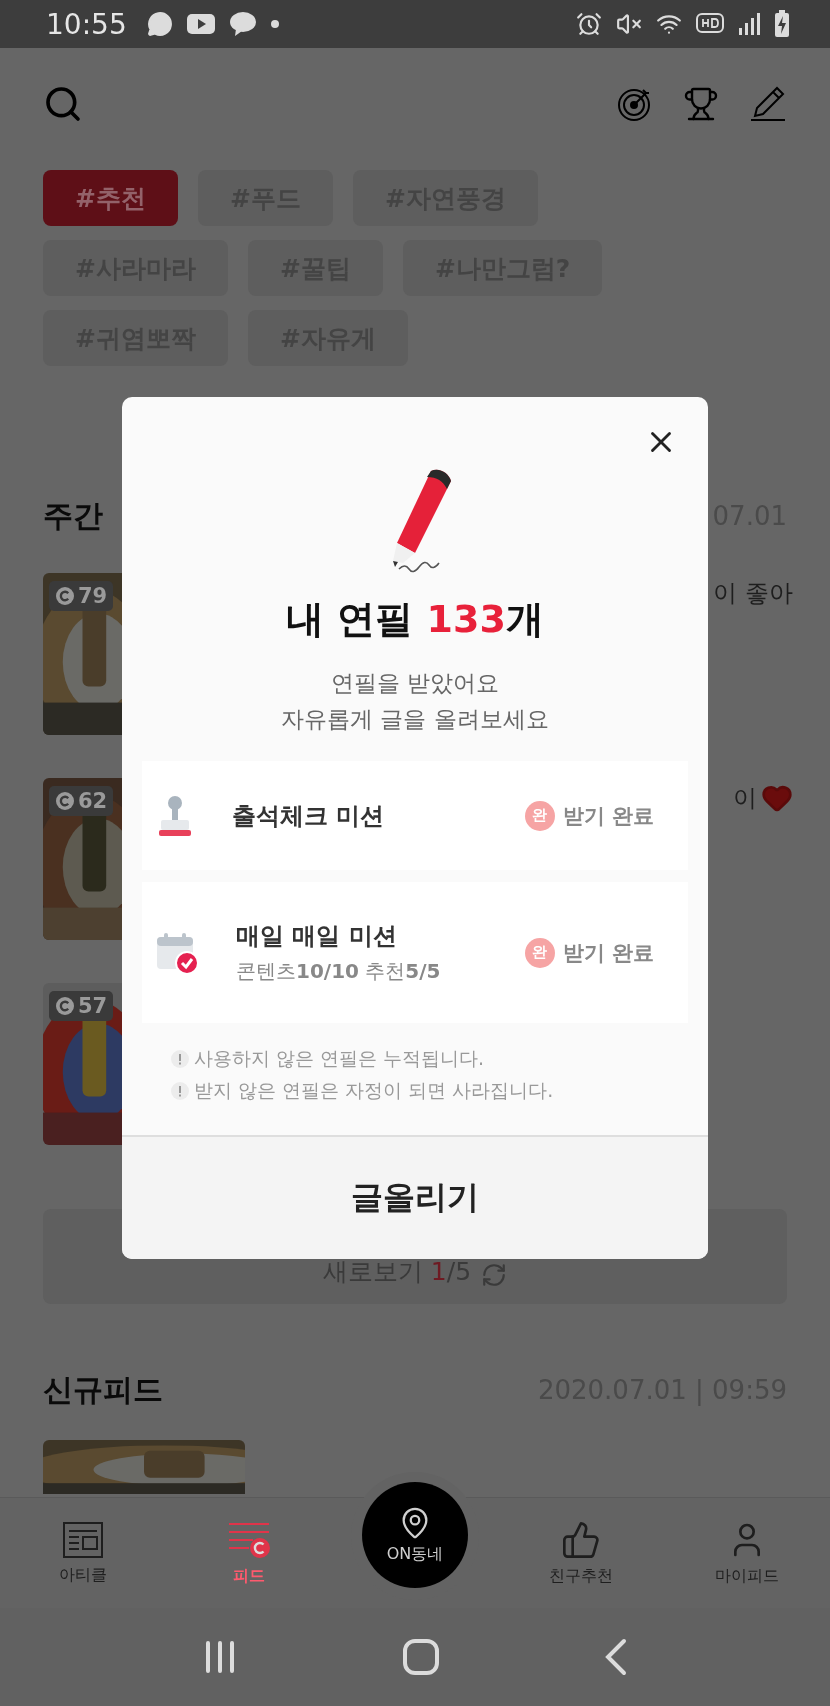 The image size is (830, 1706). I want to click on mission-title: 매일 매일 미션, so click(317, 936).